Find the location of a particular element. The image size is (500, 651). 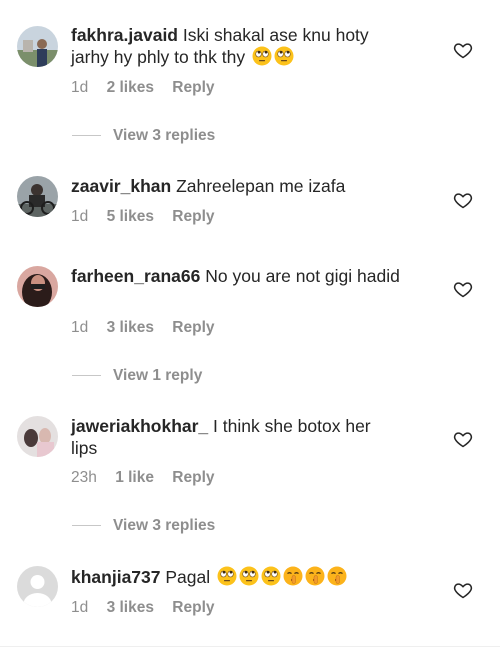

comment-text: farheen_rana66 No you are not gigi hadid is located at coordinates (236, 276).